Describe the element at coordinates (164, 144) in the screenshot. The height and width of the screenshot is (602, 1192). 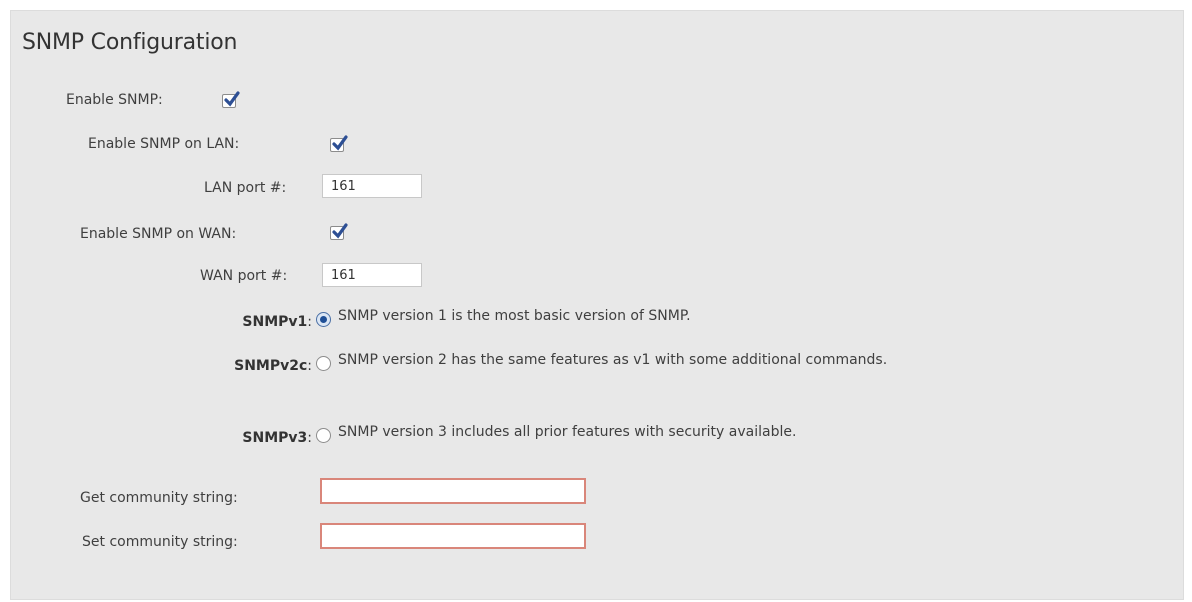
I see `enable-snmp-lan-label: Enable SNMP on LAN:` at that location.